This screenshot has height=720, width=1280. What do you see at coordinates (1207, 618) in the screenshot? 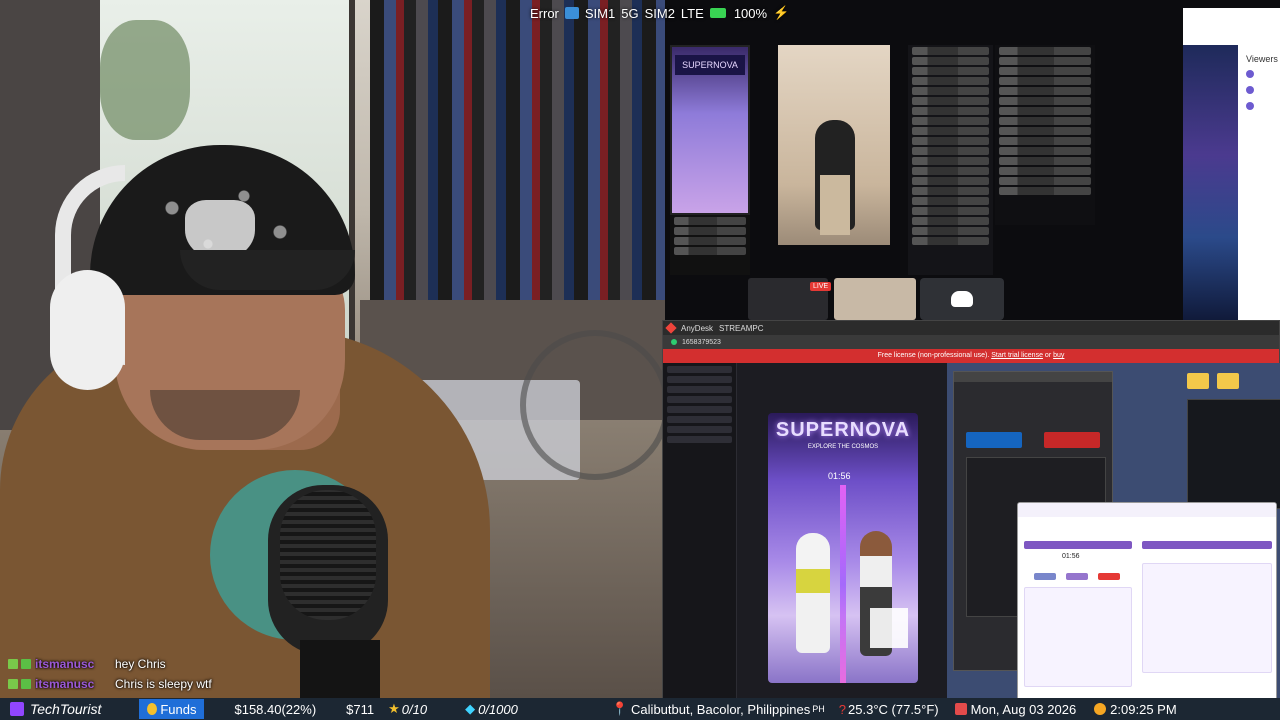
I see `results-card` at bounding box center [1207, 618].